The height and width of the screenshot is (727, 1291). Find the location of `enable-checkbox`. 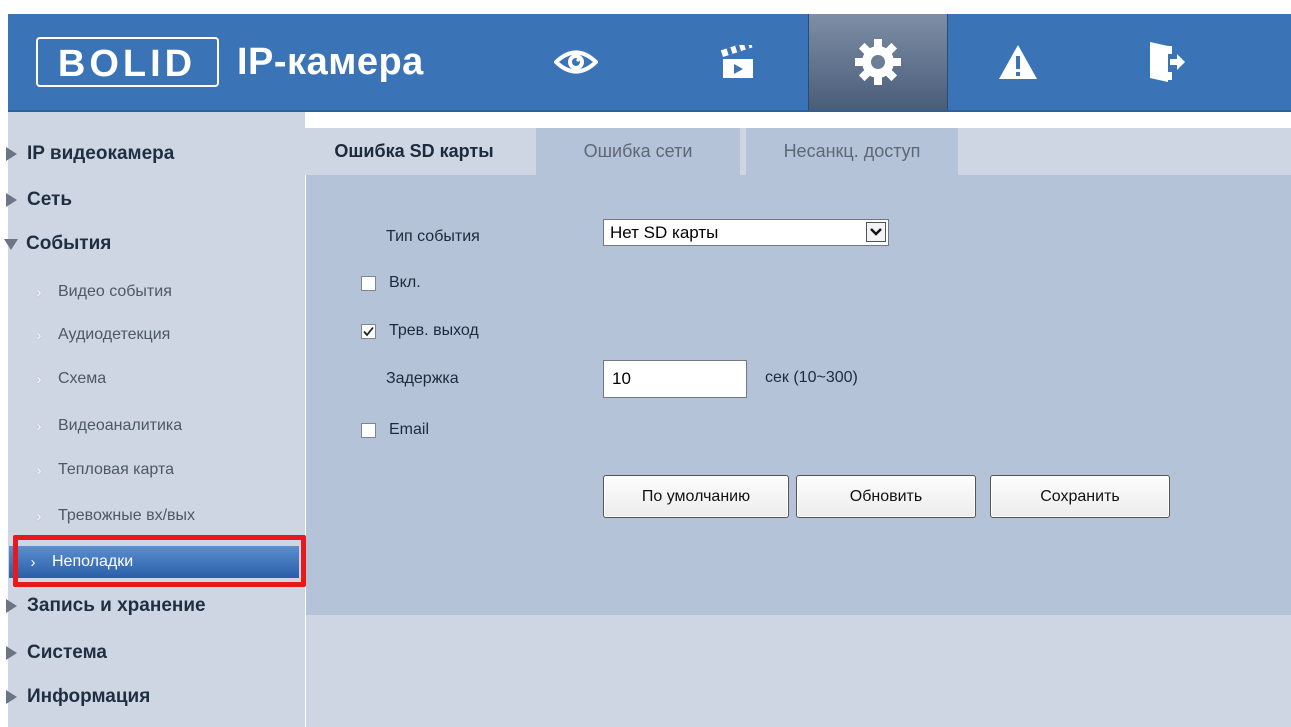

enable-checkbox is located at coordinates (368, 283).